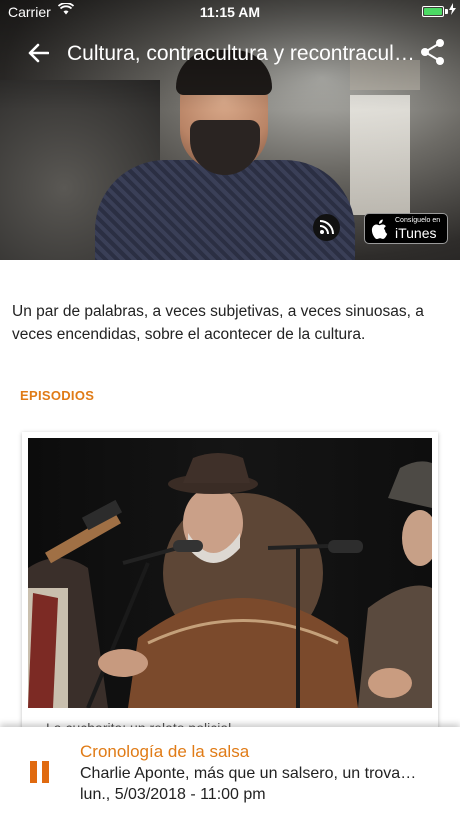 This screenshot has width=460, height=818. What do you see at coordinates (173, 794) in the screenshot?
I see `player-episode-date: lun., 5/03/2018 - 11:00 pm` at bounding box center [173, 794].